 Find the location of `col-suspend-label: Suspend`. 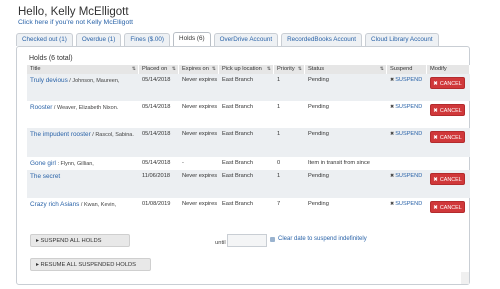

col-suspend-label: Suspend is located at coordinates (401, 69).